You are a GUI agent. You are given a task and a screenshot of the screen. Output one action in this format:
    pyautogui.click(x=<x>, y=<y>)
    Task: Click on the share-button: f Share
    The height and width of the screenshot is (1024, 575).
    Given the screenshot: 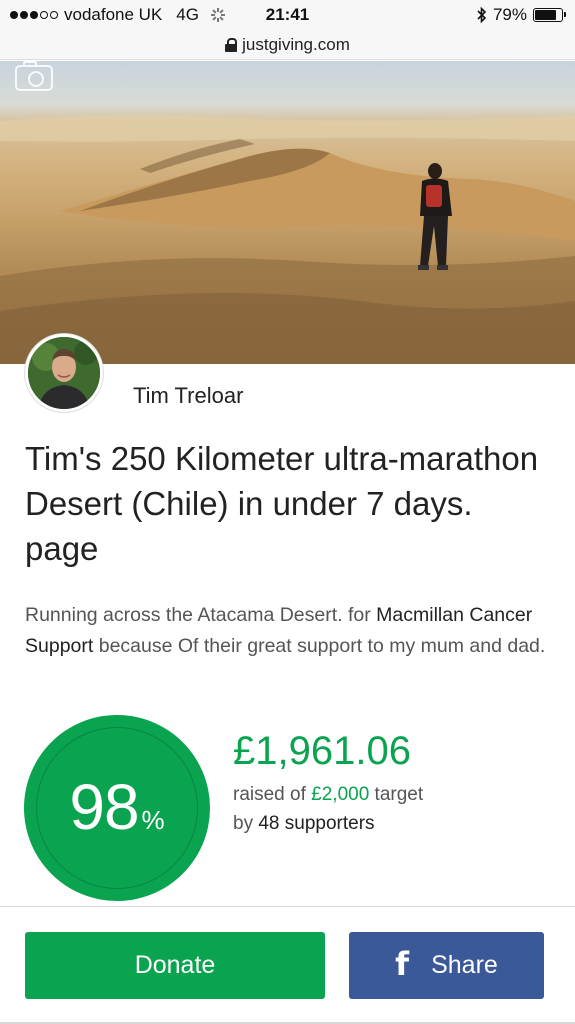 What is the action you would take?
    pyautogui.click(x=446, y=965)
    